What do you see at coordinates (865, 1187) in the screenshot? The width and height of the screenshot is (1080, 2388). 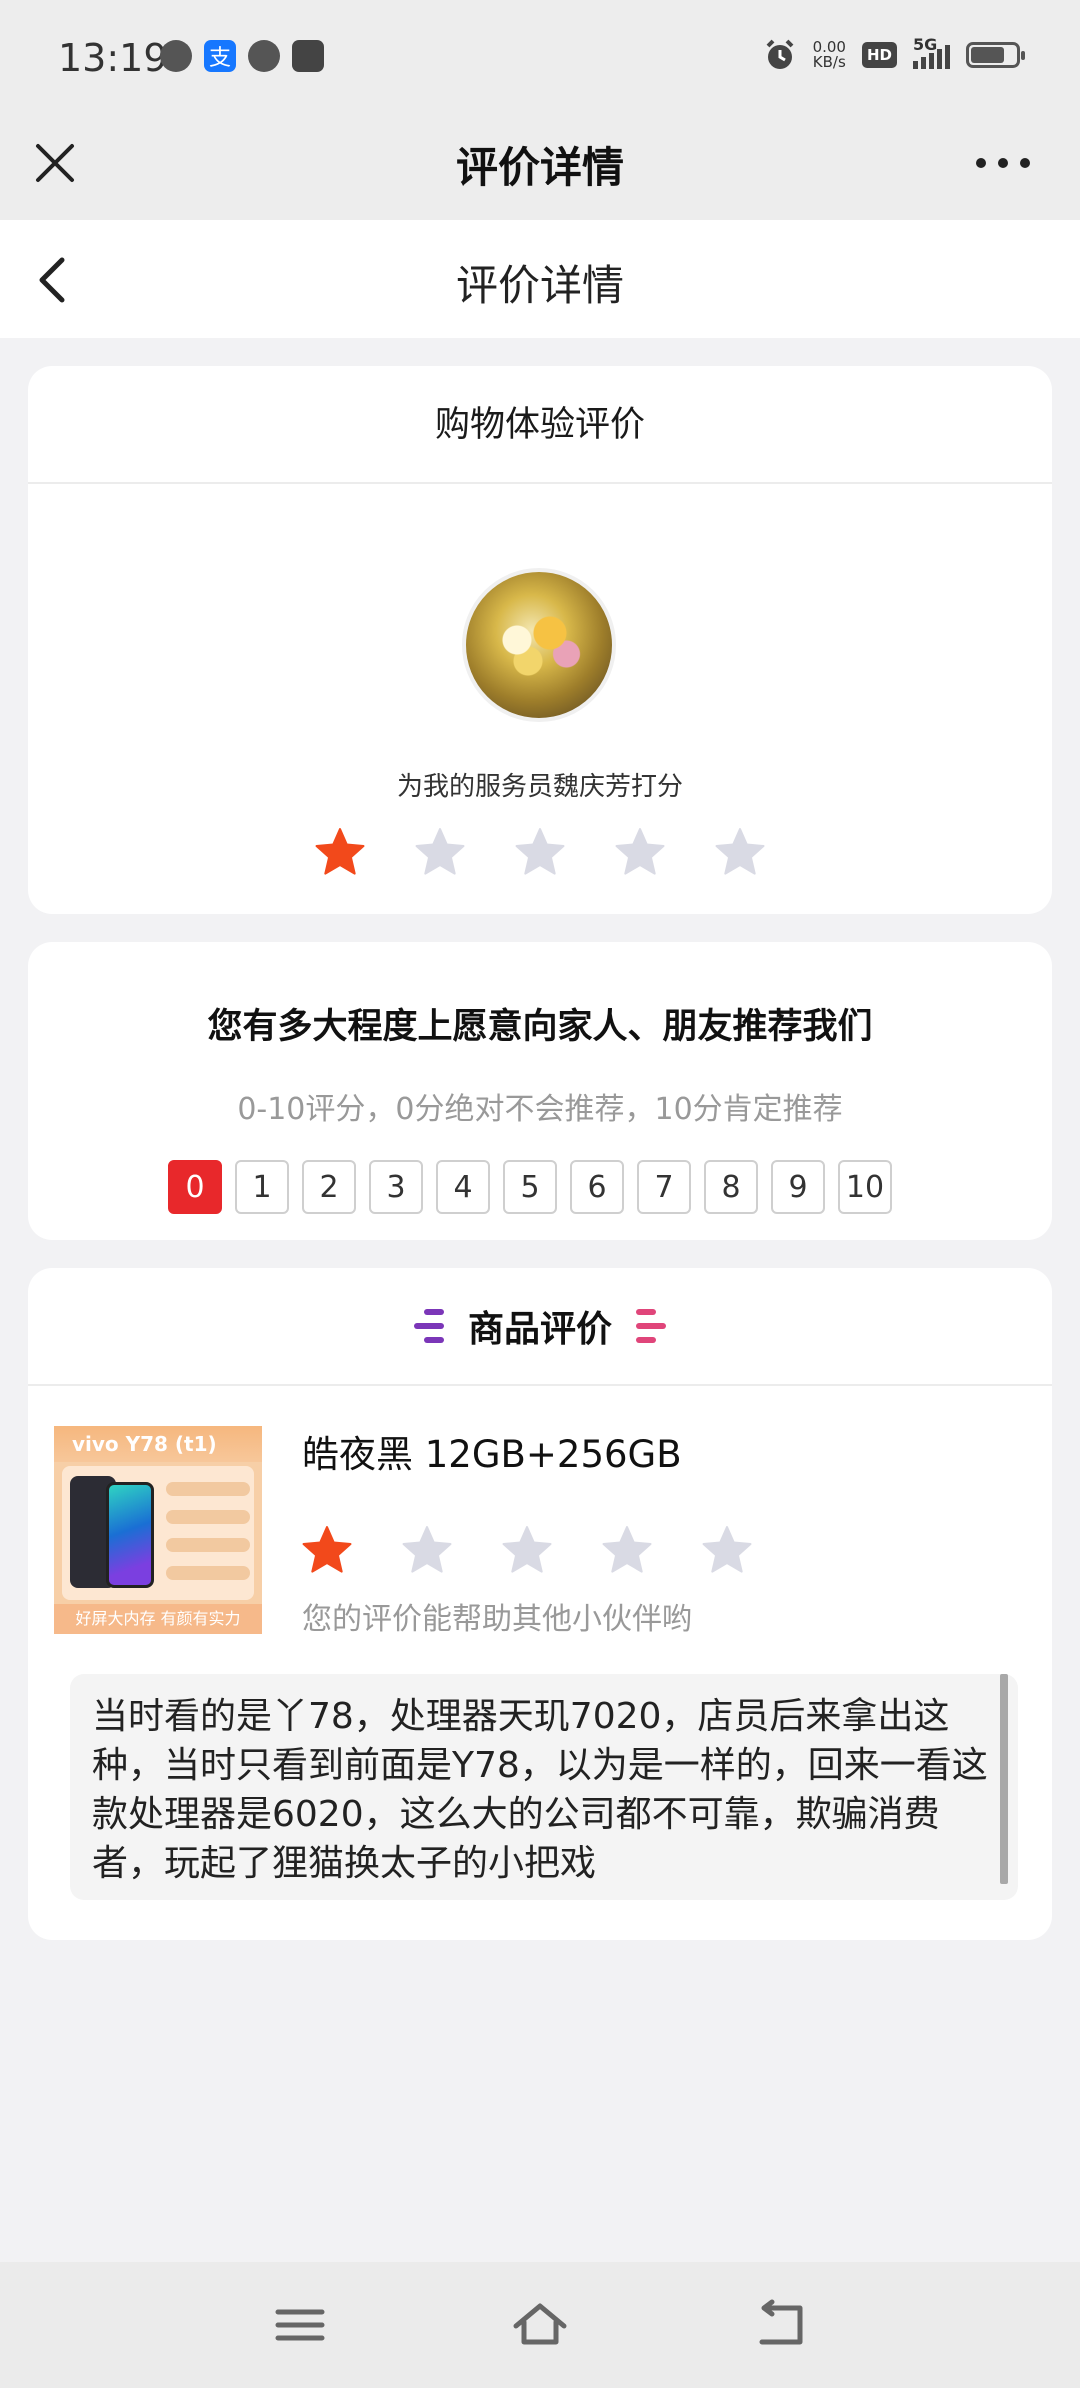 I see `nps-option-10: 10` at bounding box center [865, 1187].